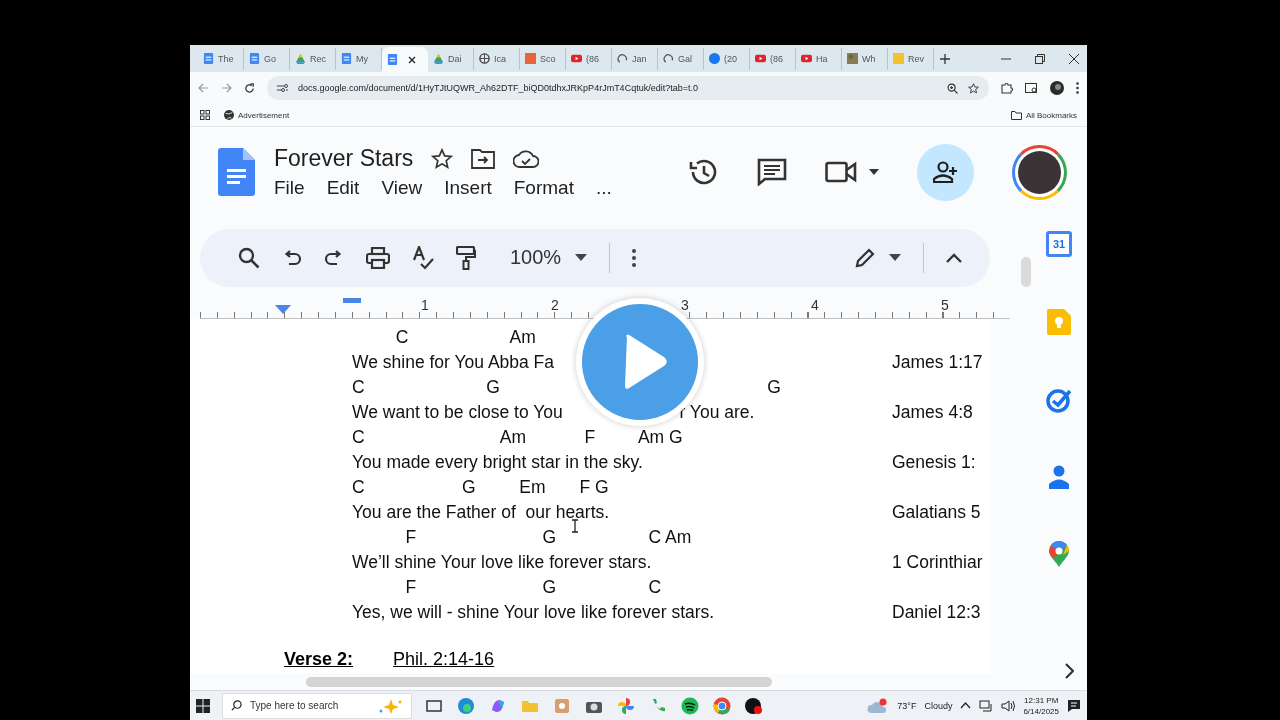 The image size is (1280, 720). Describe the element at coordinates (481, 512) in the screenshot. I see `lyric-line: You are the Father of our hearts.` at that location.